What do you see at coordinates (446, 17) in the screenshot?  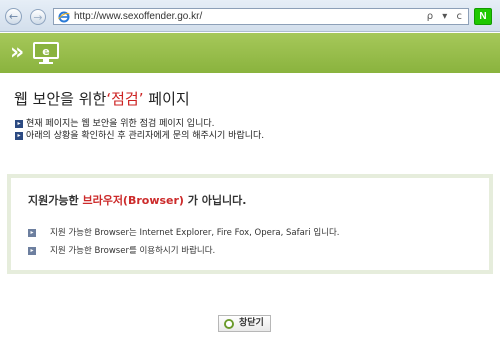 I see `search-refresh-icon: ρ ▾ c` at bounding box center [446, 17].